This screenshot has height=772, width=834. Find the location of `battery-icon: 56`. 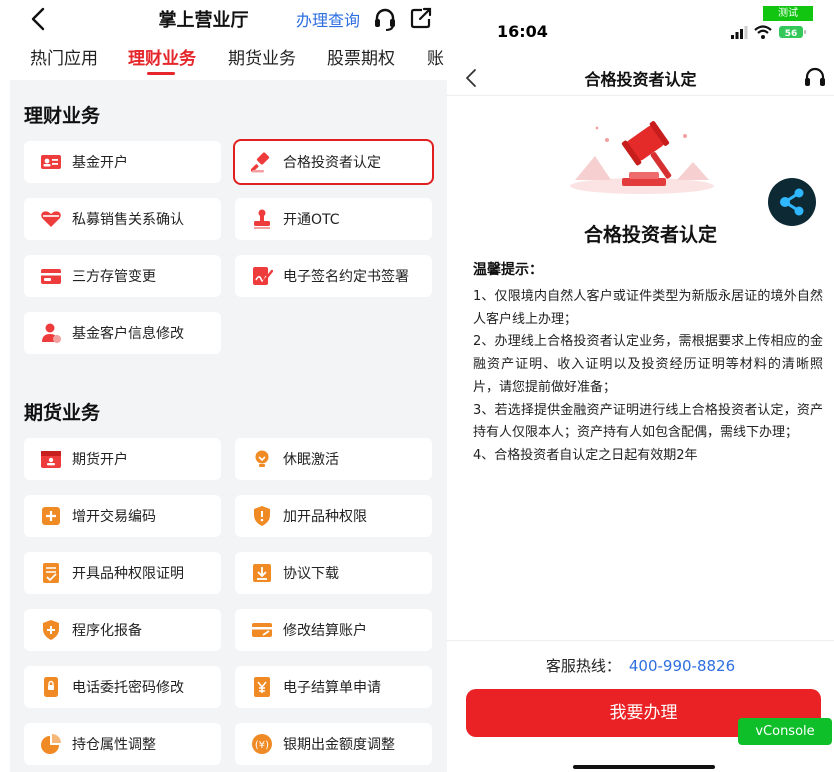

battery-icon: 56 is located at coordinates (792, 32).